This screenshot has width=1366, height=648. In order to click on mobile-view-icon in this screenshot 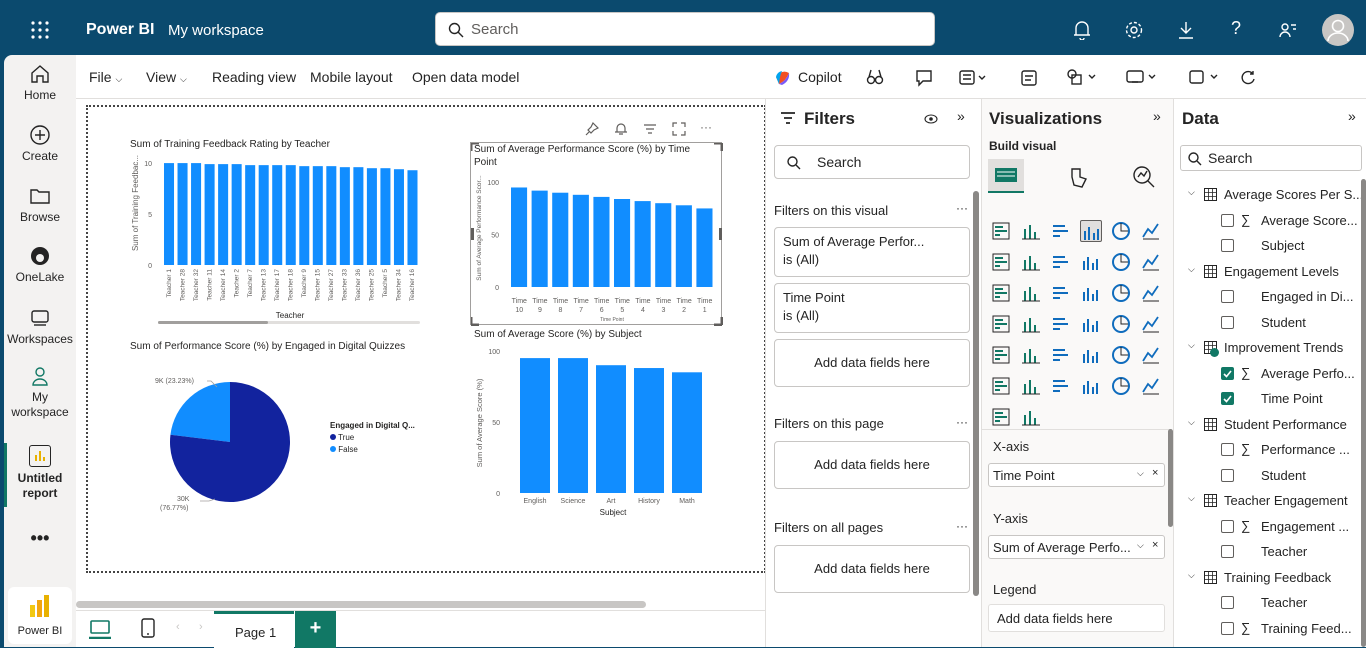, I will do `click(148, 628)`.